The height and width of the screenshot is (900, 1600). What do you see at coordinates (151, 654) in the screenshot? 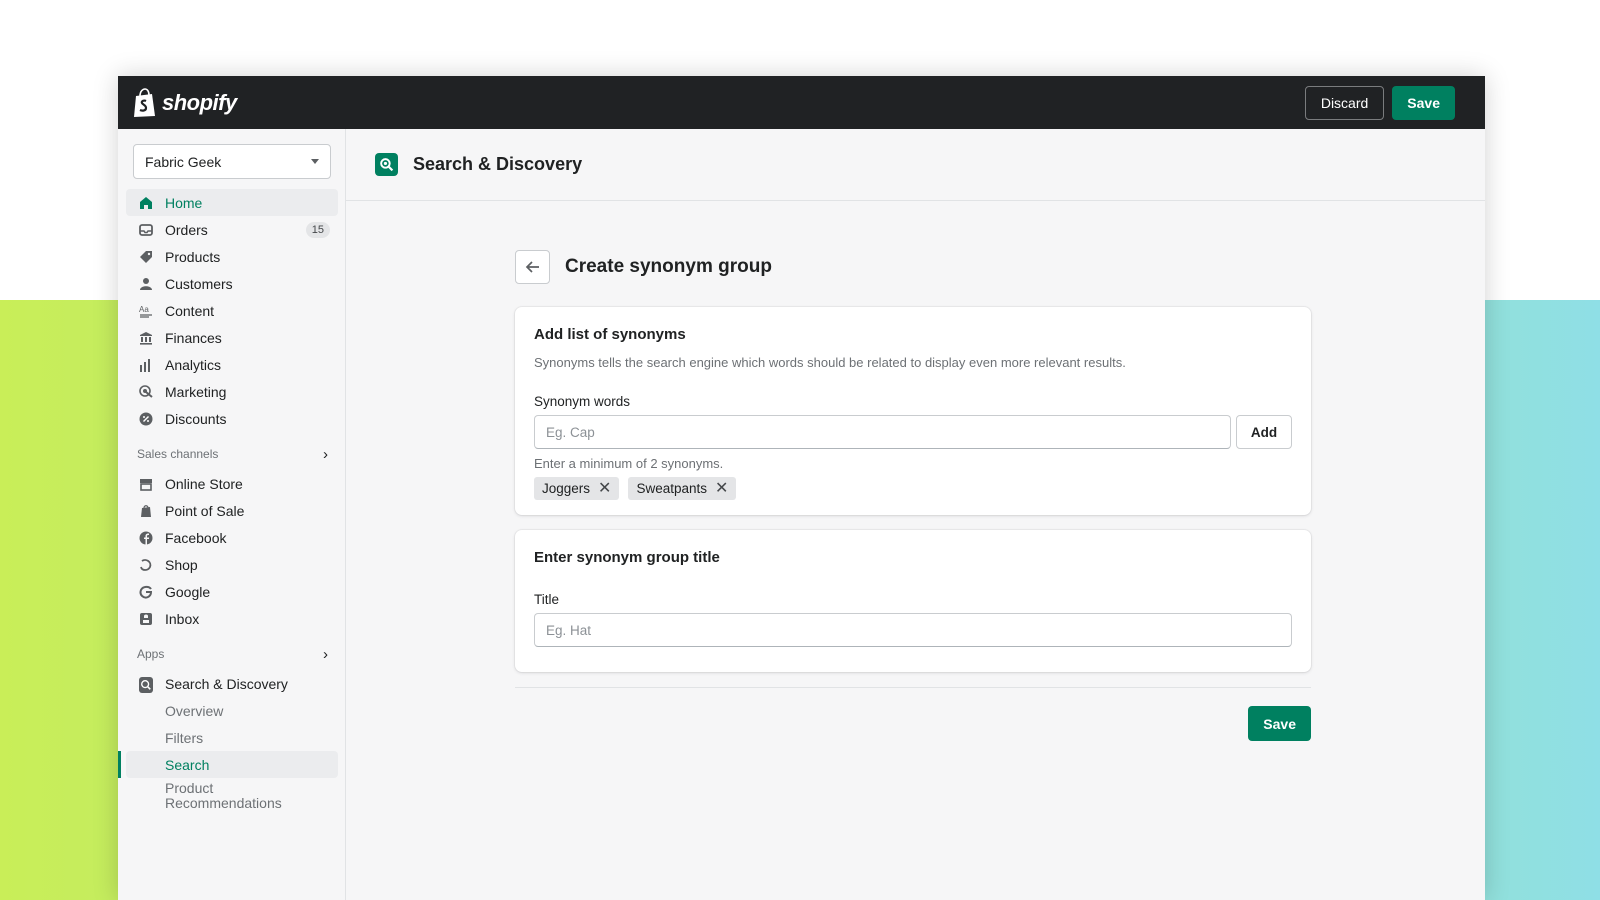
I see `apps-label: Apps` at bounding box center [151, 654].